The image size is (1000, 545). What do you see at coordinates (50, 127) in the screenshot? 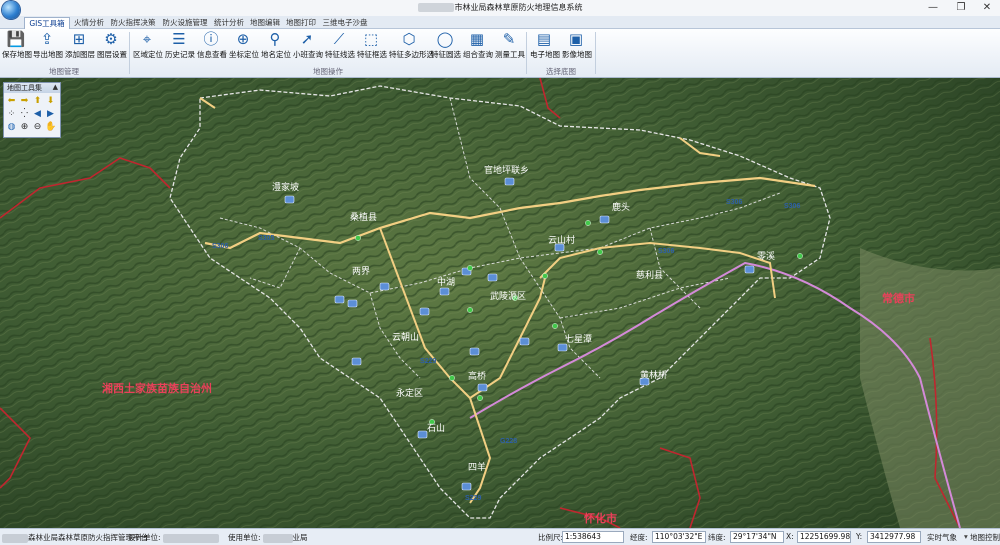
I see `pan-hand-icon: ✋` at bounding box center [50, 127].